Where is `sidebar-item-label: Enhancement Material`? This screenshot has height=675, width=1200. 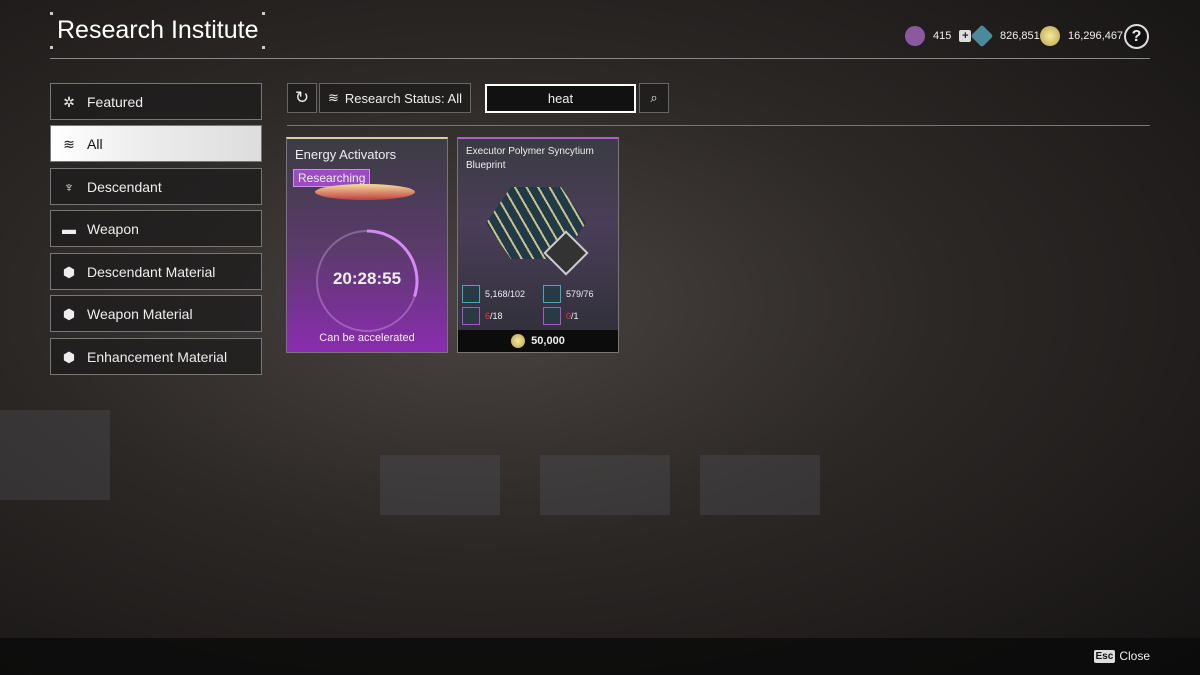
sidebar-item-label: Enhancement Material is located at coordinates (157, 356).